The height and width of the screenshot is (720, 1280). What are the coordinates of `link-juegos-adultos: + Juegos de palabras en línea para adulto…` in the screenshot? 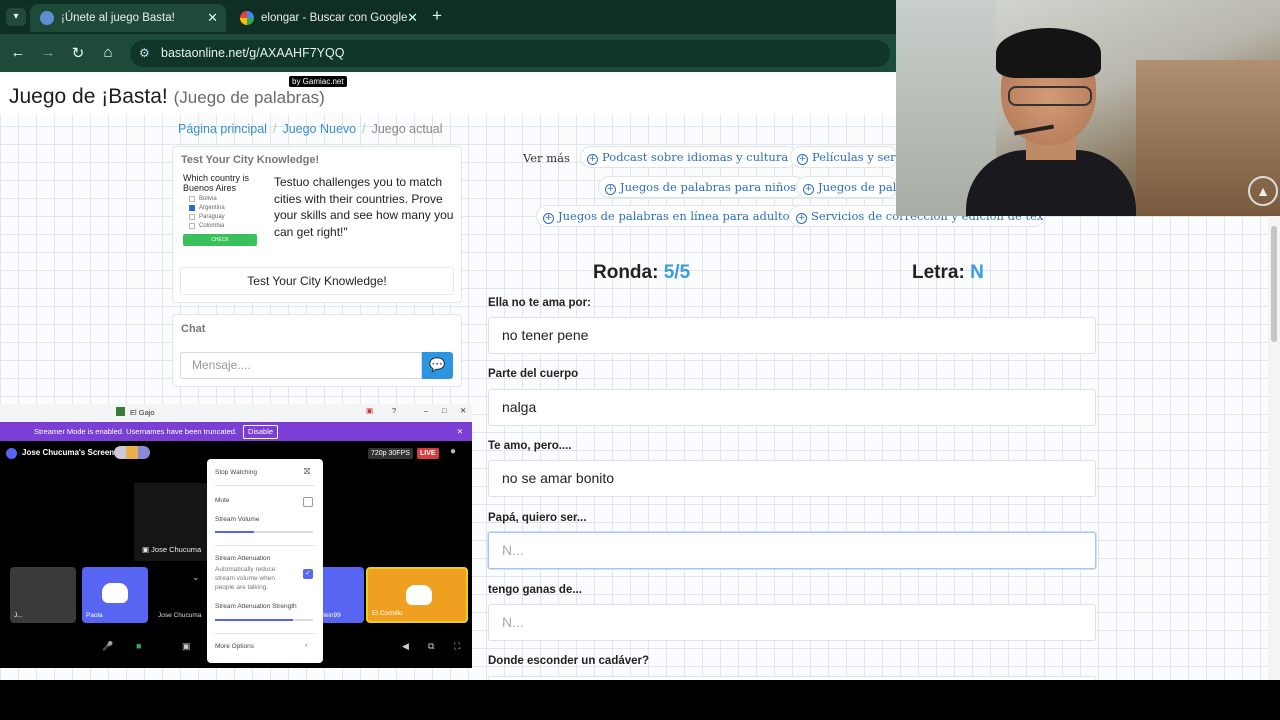 It's located at (670, 216).